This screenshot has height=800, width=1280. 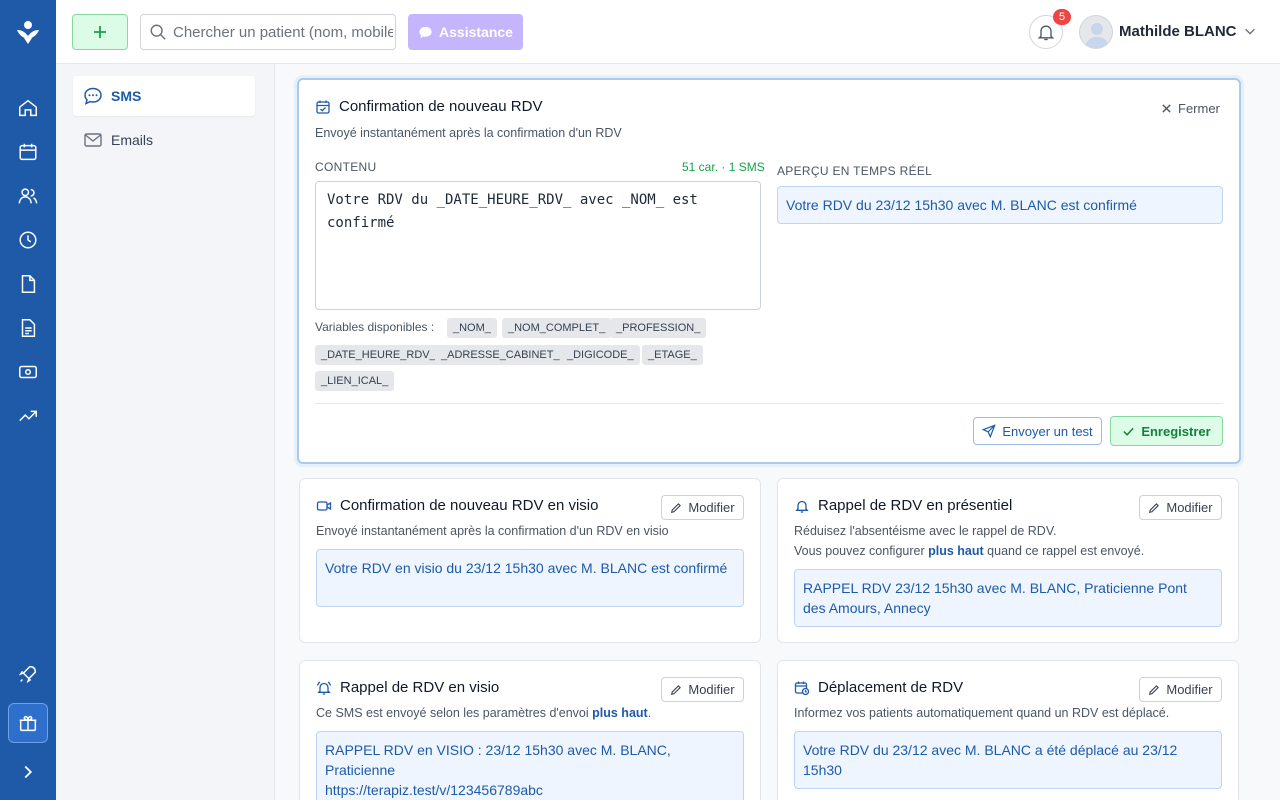 I want to click on divider, so click(x=769, y=403).